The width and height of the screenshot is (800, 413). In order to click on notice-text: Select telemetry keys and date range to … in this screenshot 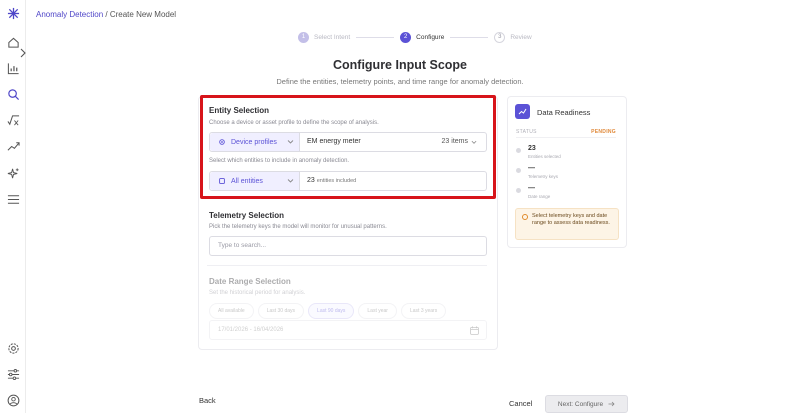, I will do `click(571, 220)`.